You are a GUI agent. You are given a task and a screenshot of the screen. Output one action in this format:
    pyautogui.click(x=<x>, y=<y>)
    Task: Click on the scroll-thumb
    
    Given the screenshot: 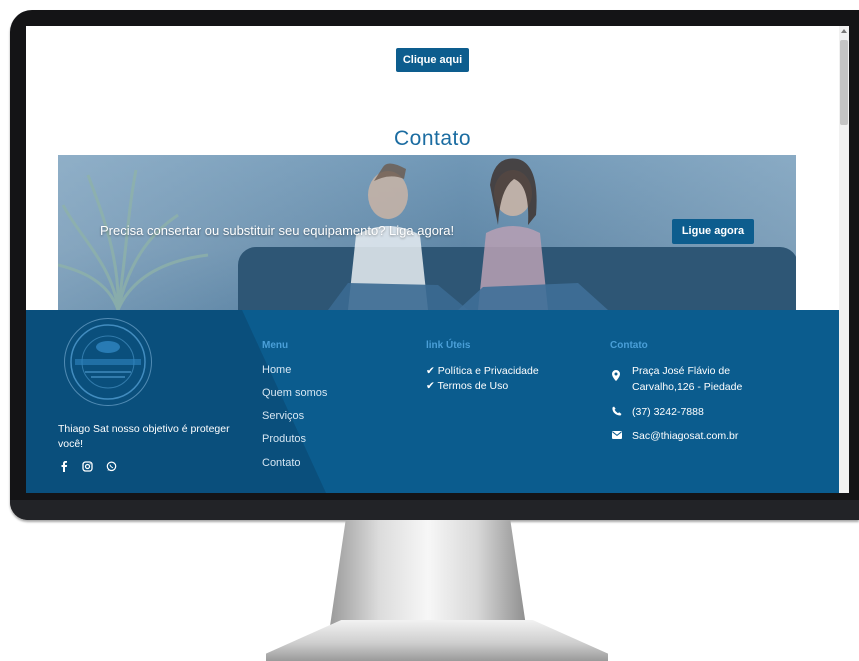 What is the action you would take?
    pyautogui.click(x=844, y=82)
    